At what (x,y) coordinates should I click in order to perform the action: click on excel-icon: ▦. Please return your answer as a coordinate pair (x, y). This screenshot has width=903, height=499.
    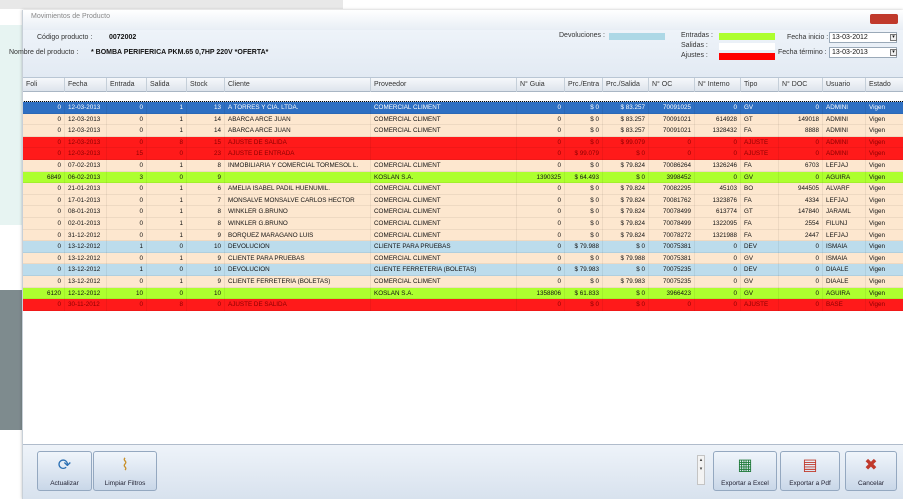
    Looking at the image, I should click on (745, 465).